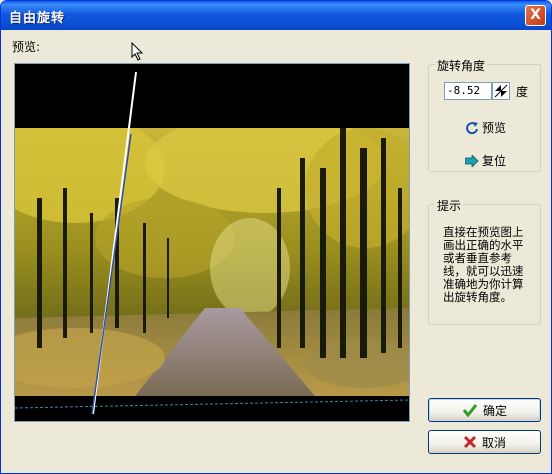  What do you see at coordinates (472, 160) in the screenshot?
I see `right-arrow-icon` at bounding box center [472, 160].